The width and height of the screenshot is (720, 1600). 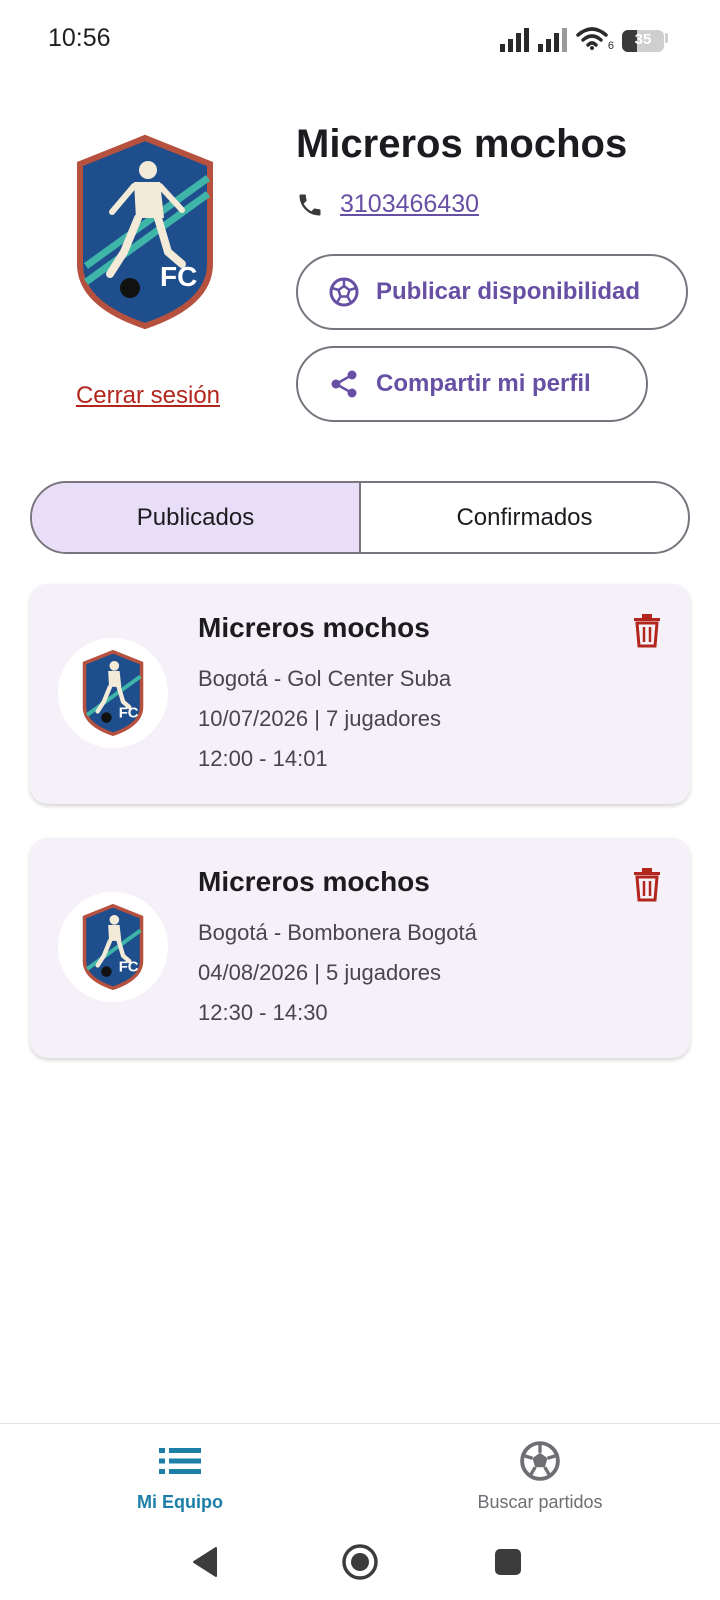 I want to click on battery-level: 35, so click(x=643, y=39).